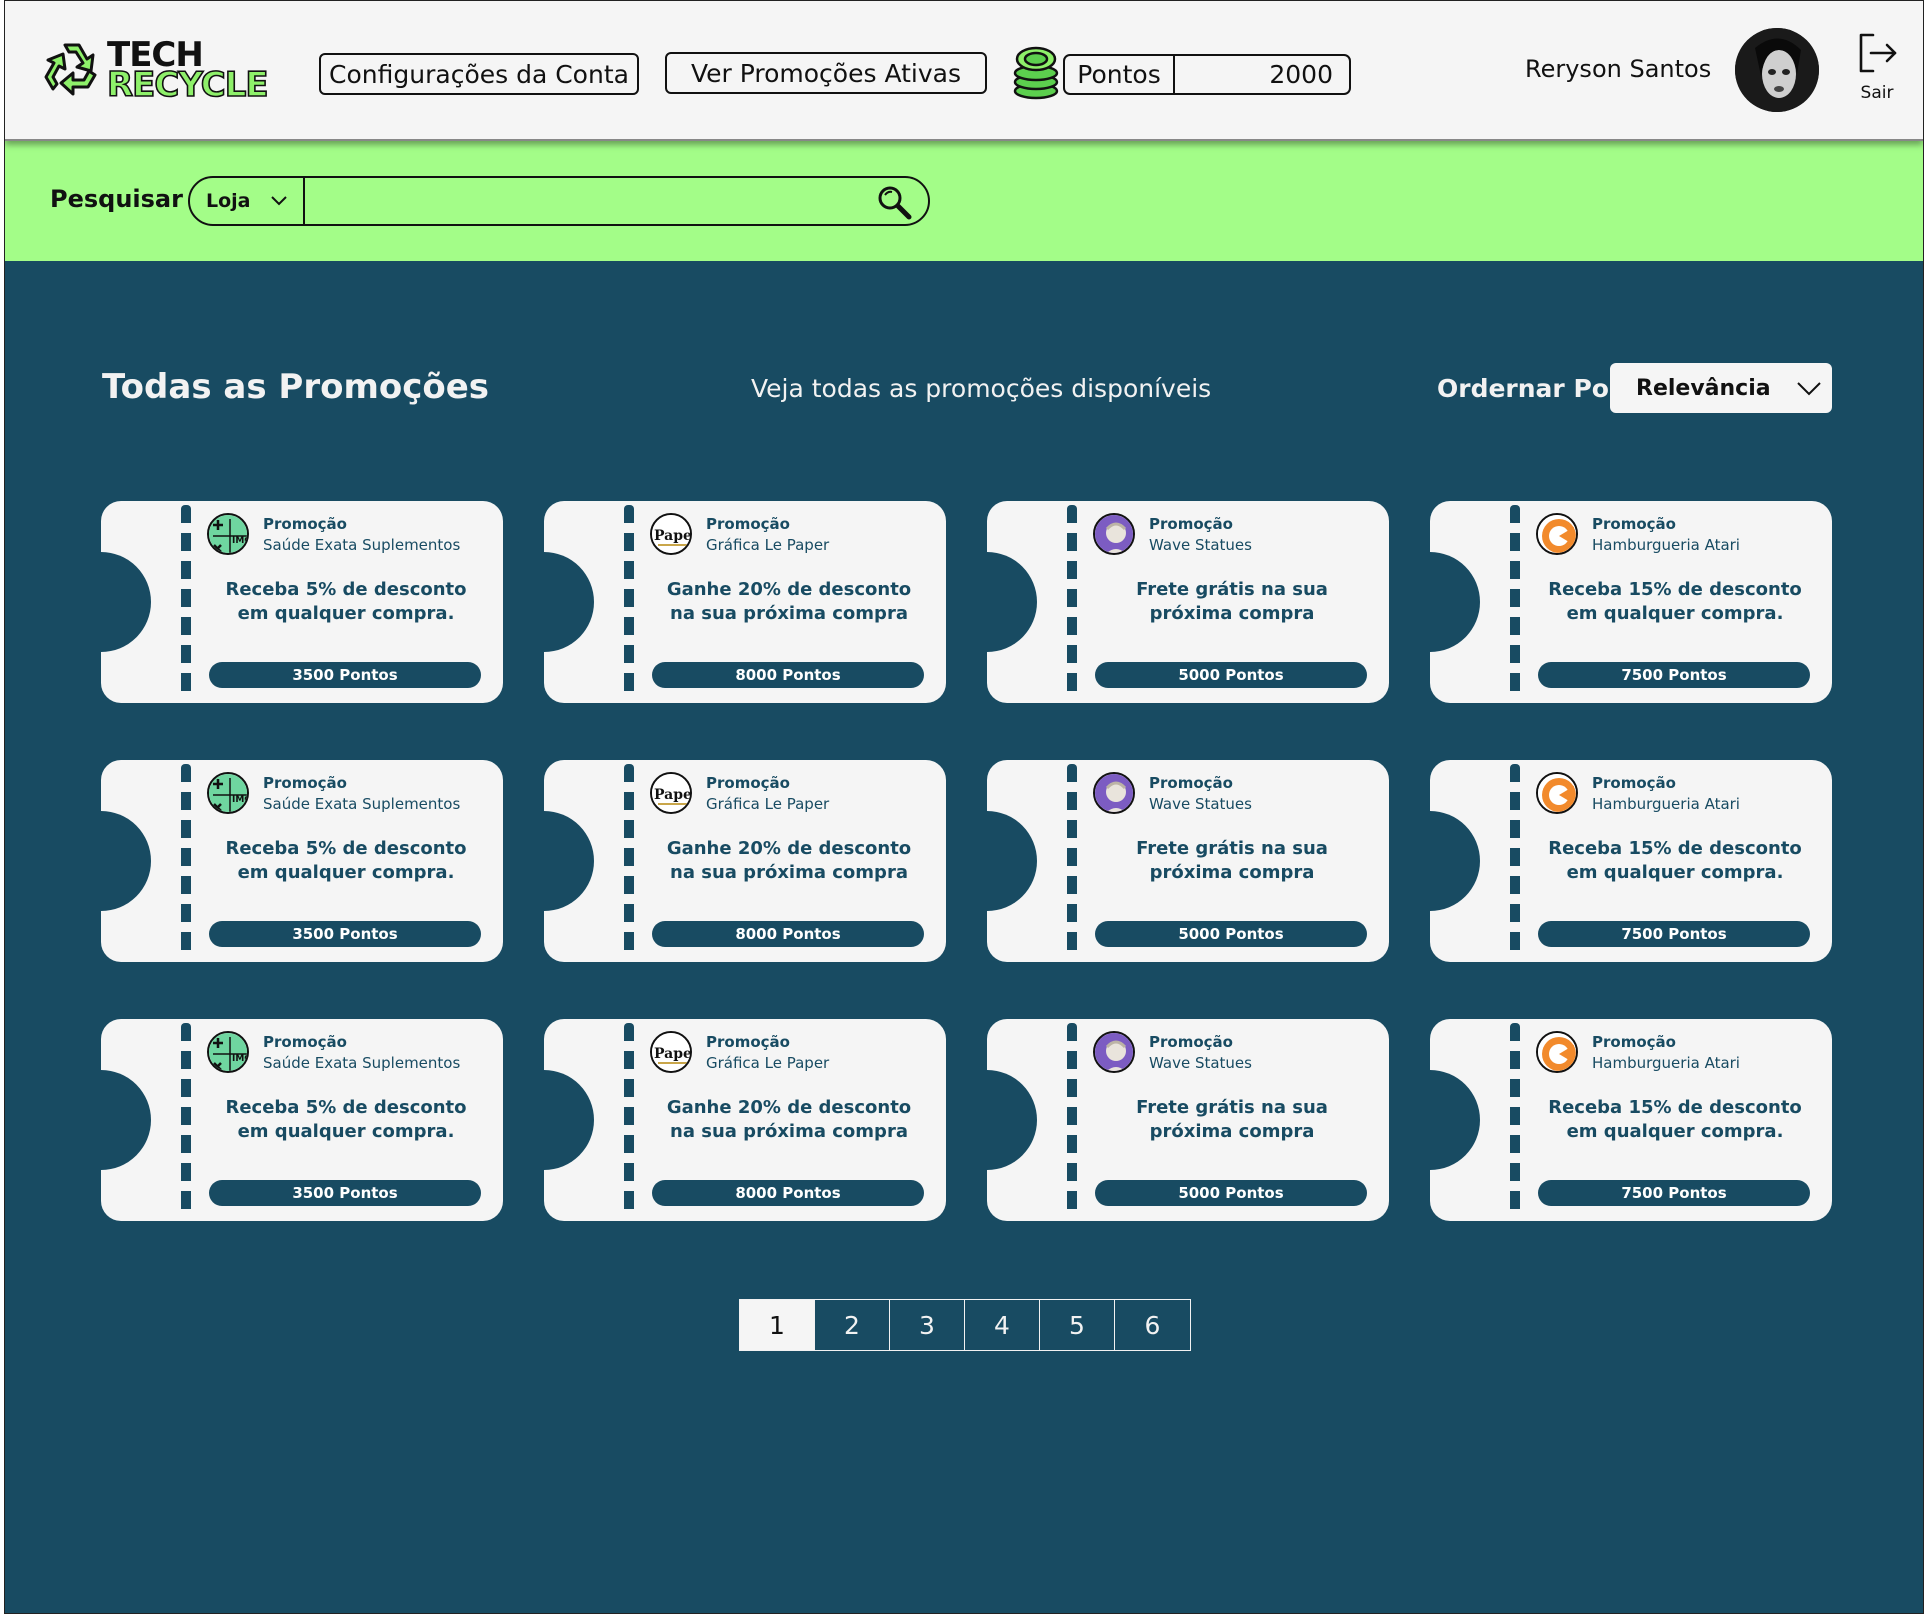 The image size is (1928, 1620). What do you see at coordinates (1618, 69) in the screenshot?
I see `user-name: Reryson Santos` at bounding box center [1618, 69].